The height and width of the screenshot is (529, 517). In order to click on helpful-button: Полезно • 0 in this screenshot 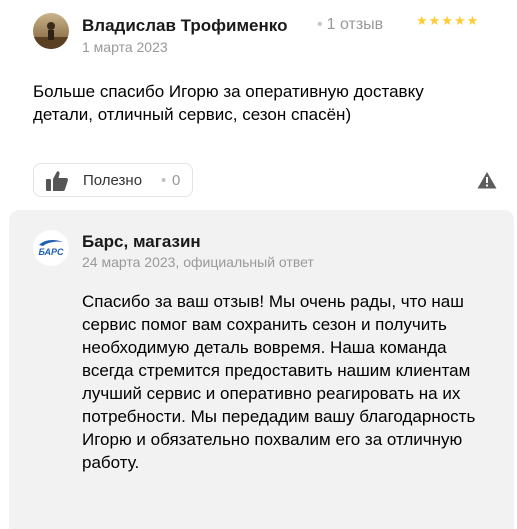, I will do `click(113, 180)`.